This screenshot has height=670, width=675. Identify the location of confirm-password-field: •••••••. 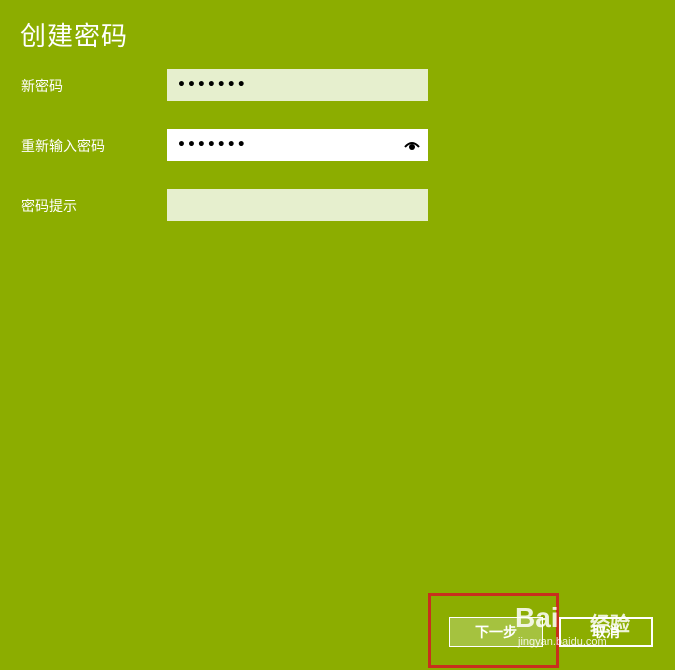
(297, 145).